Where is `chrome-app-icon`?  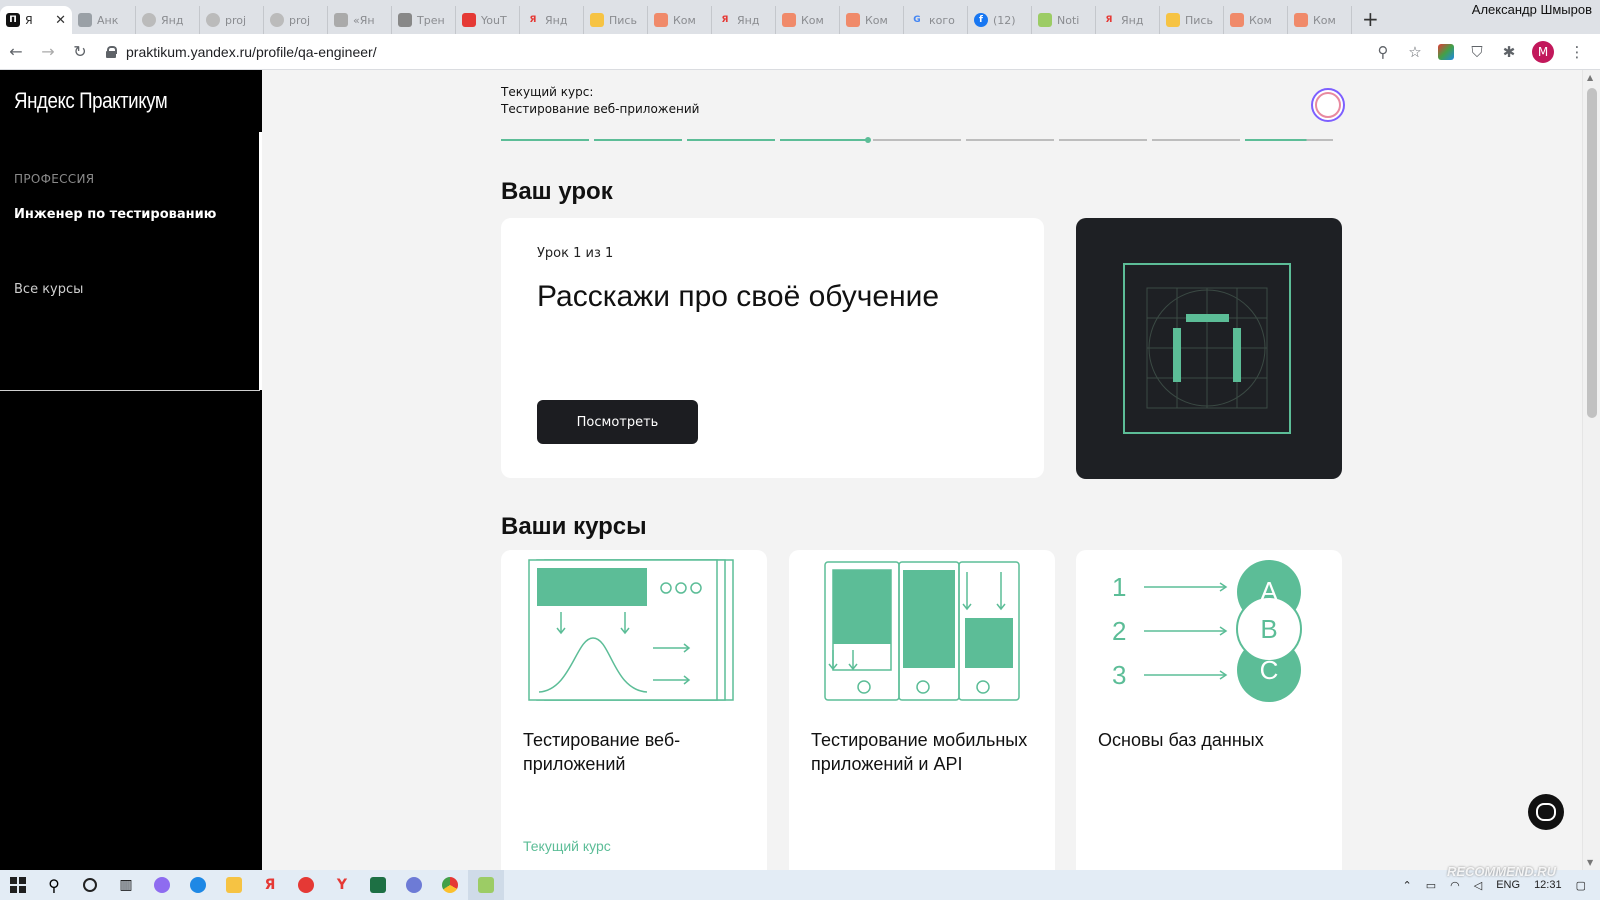 chrome-app-icon is located at coordinates (450, 885).